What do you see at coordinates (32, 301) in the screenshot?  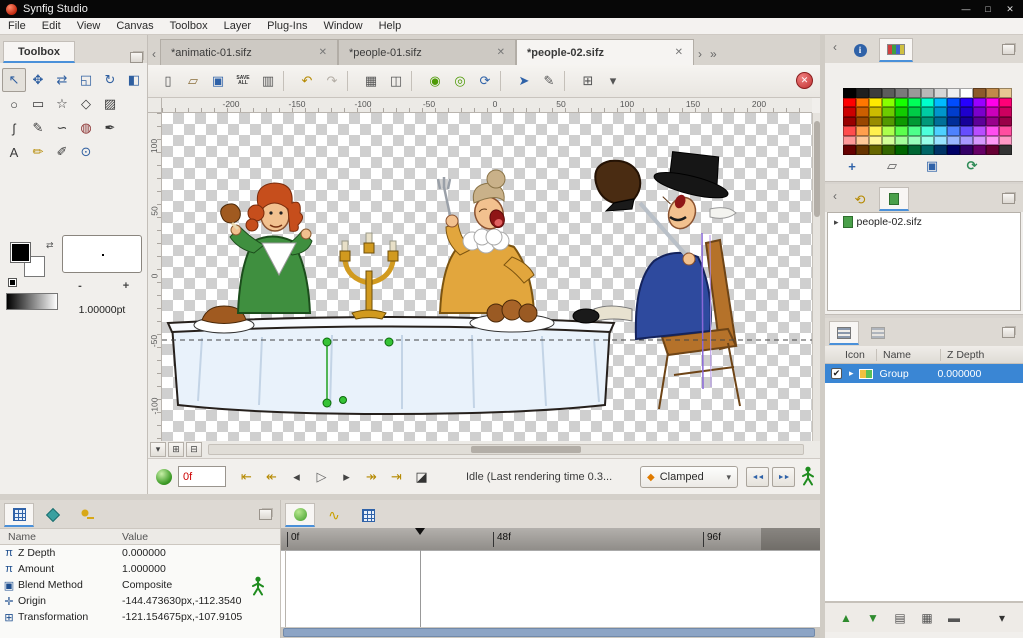 I see `gradient-swatch` at bounding box center [32, 301].